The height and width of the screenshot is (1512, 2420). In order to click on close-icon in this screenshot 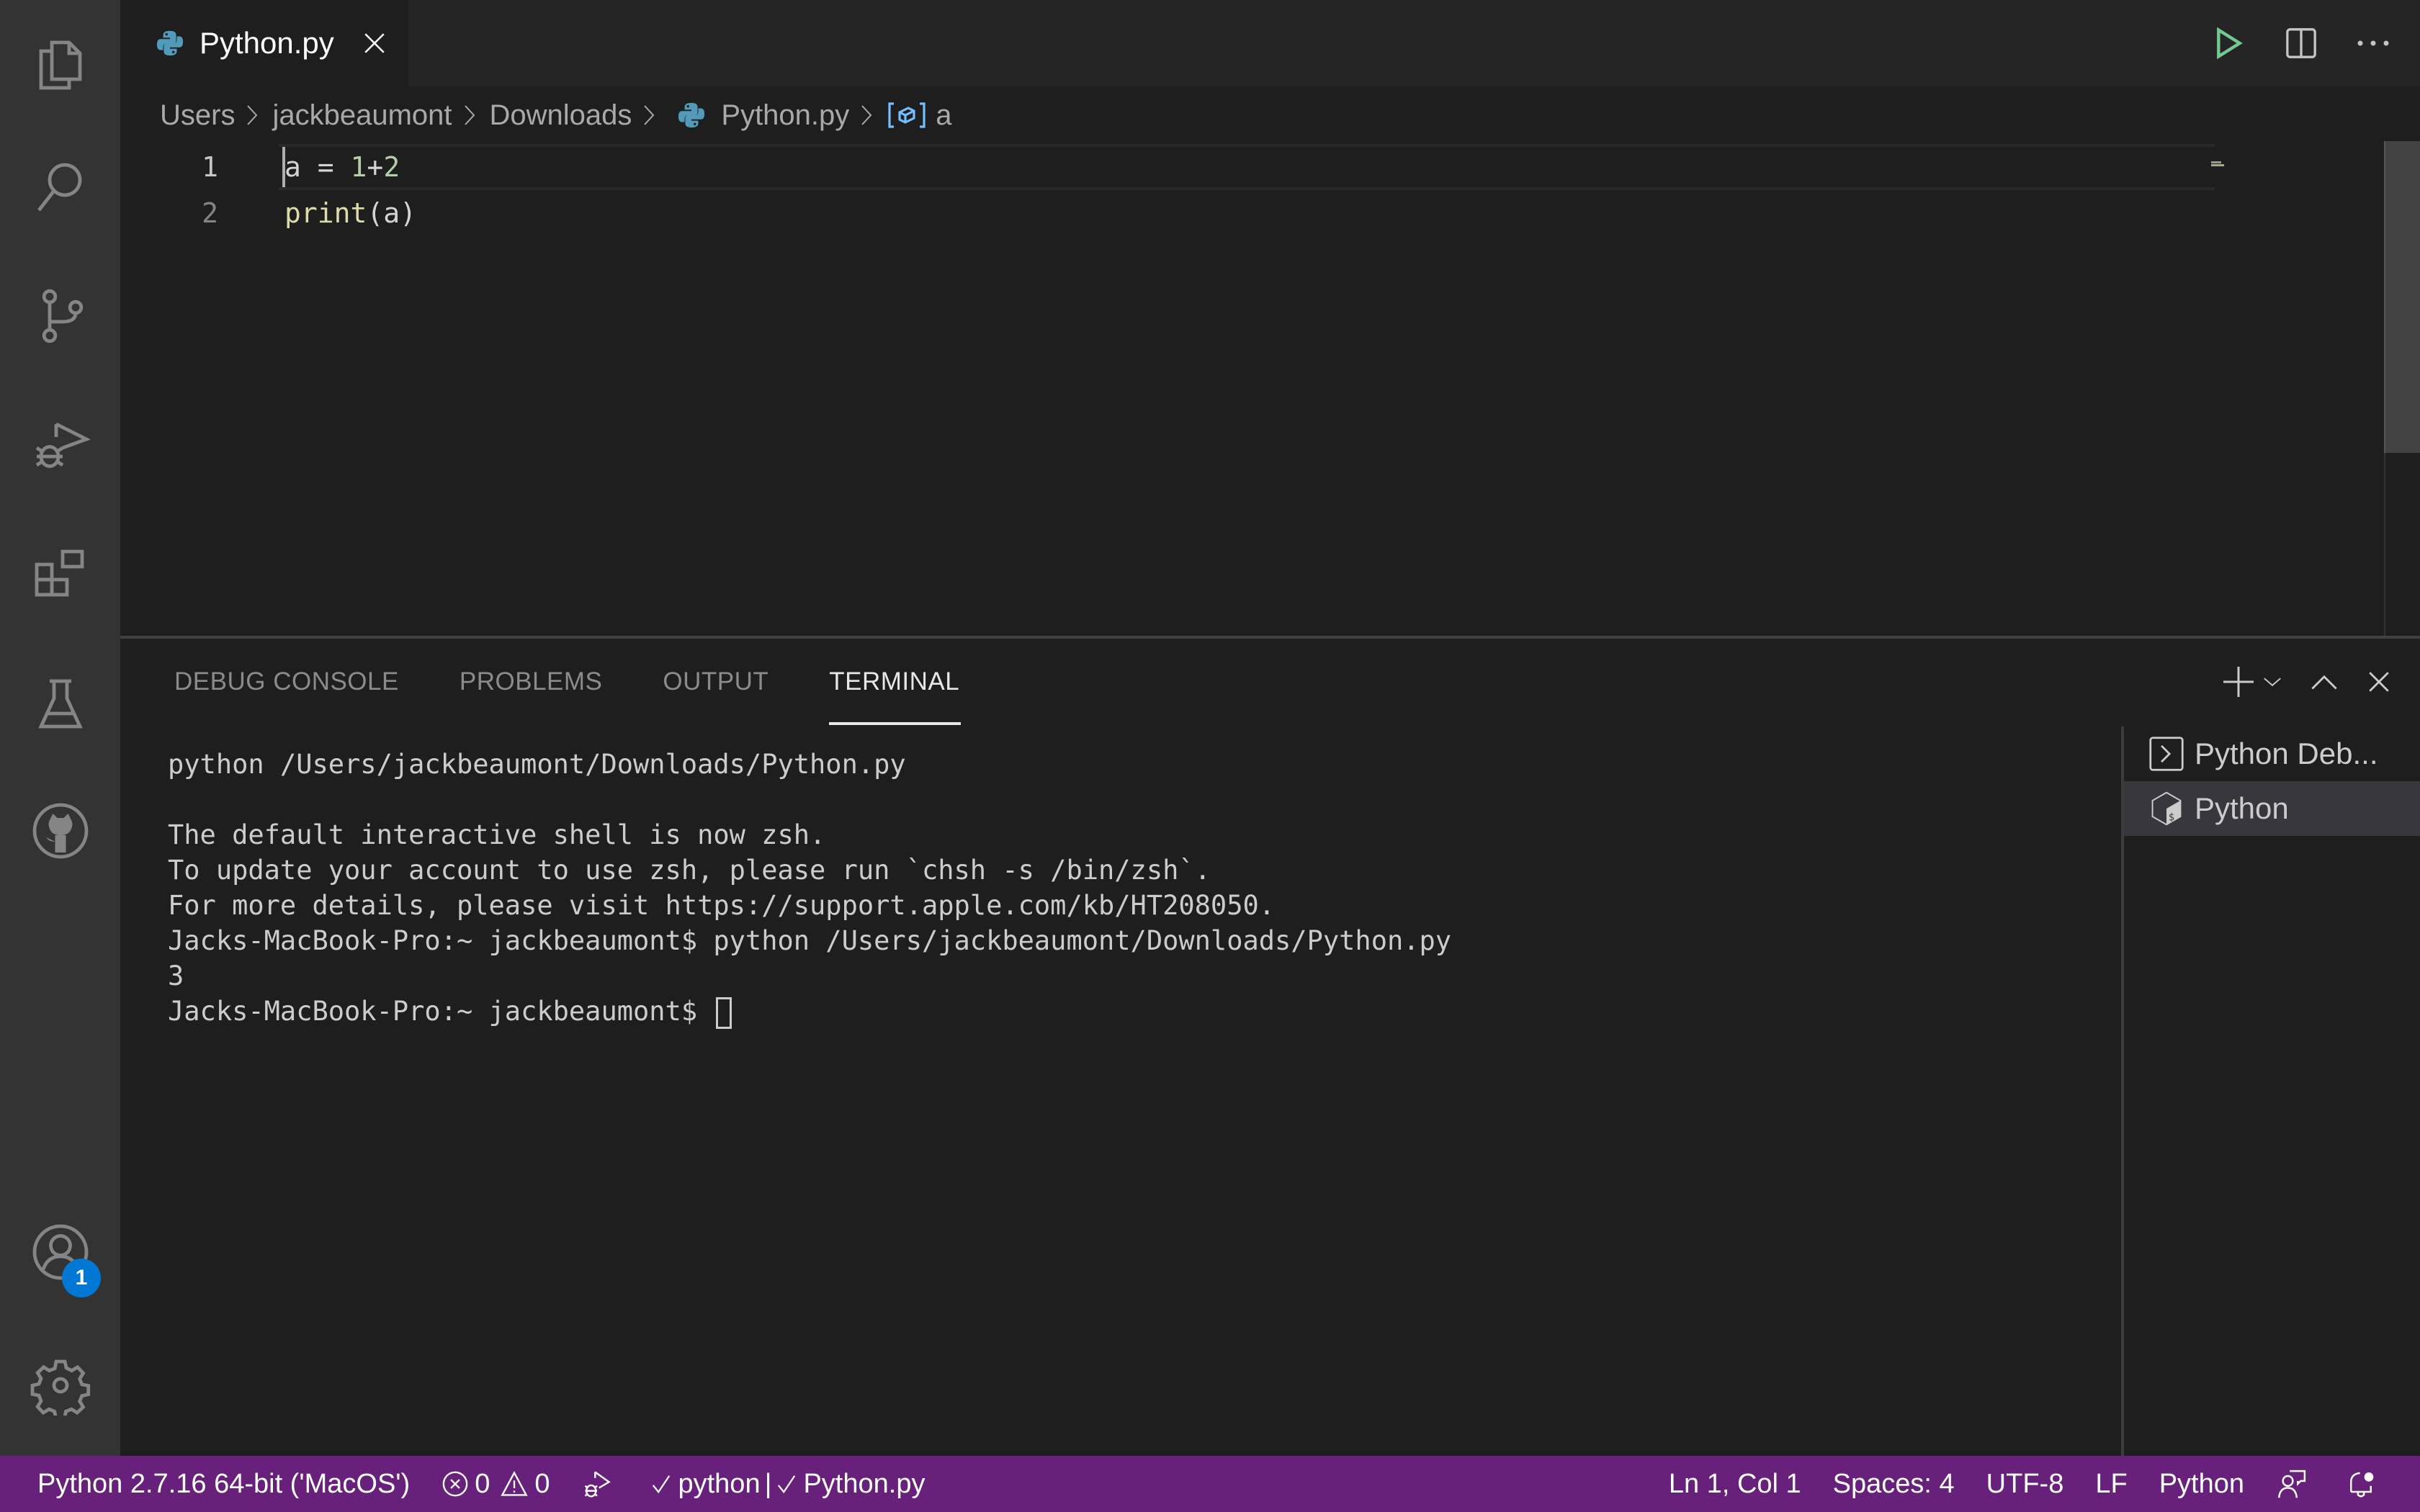, I will do `click(375, 43)`.